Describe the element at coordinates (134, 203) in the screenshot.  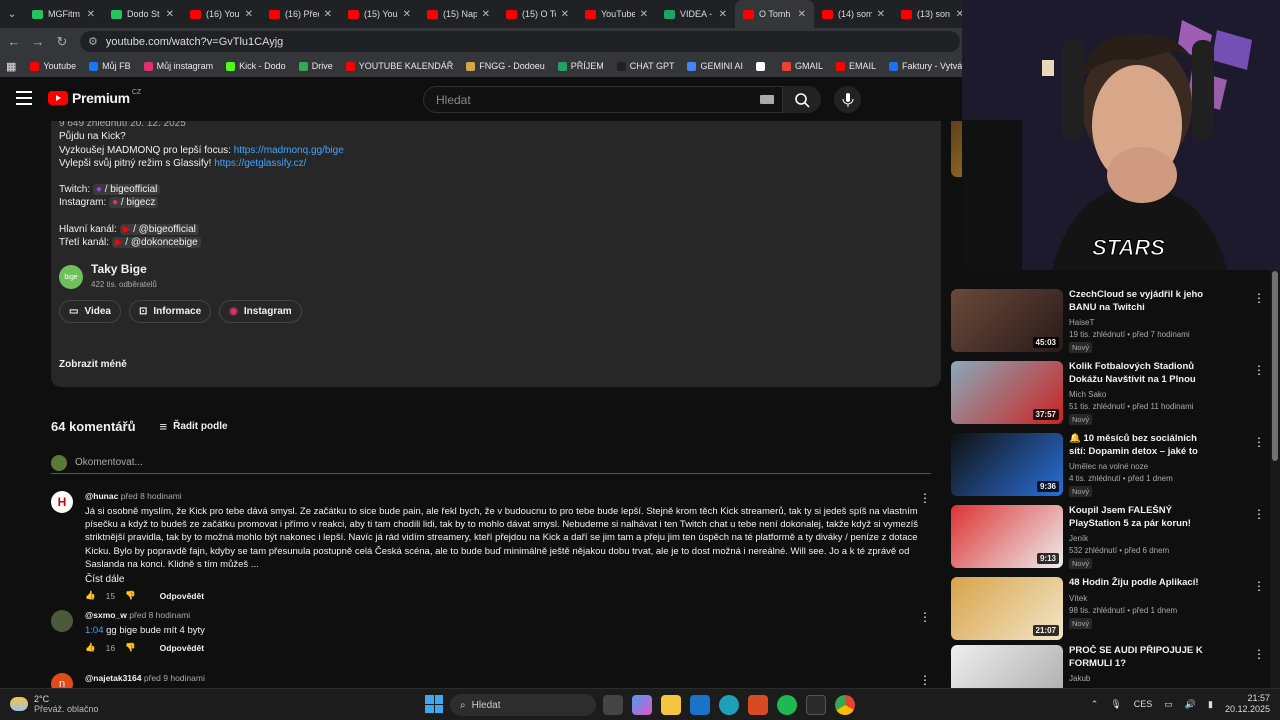
I see `instagram-link: ● / bigecz` at that location.